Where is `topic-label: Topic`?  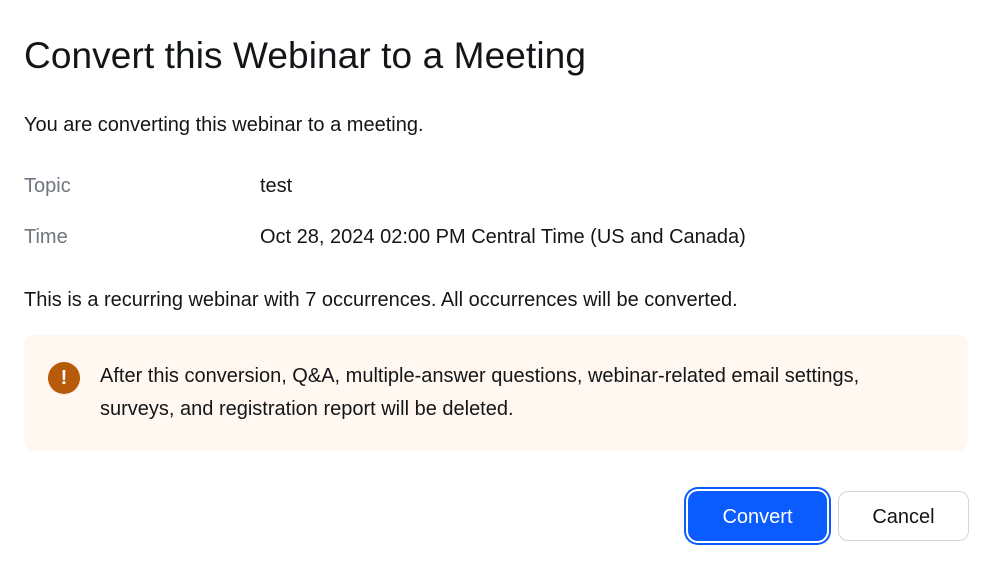 topic-label: Topic is located at coordinates (47, 186).